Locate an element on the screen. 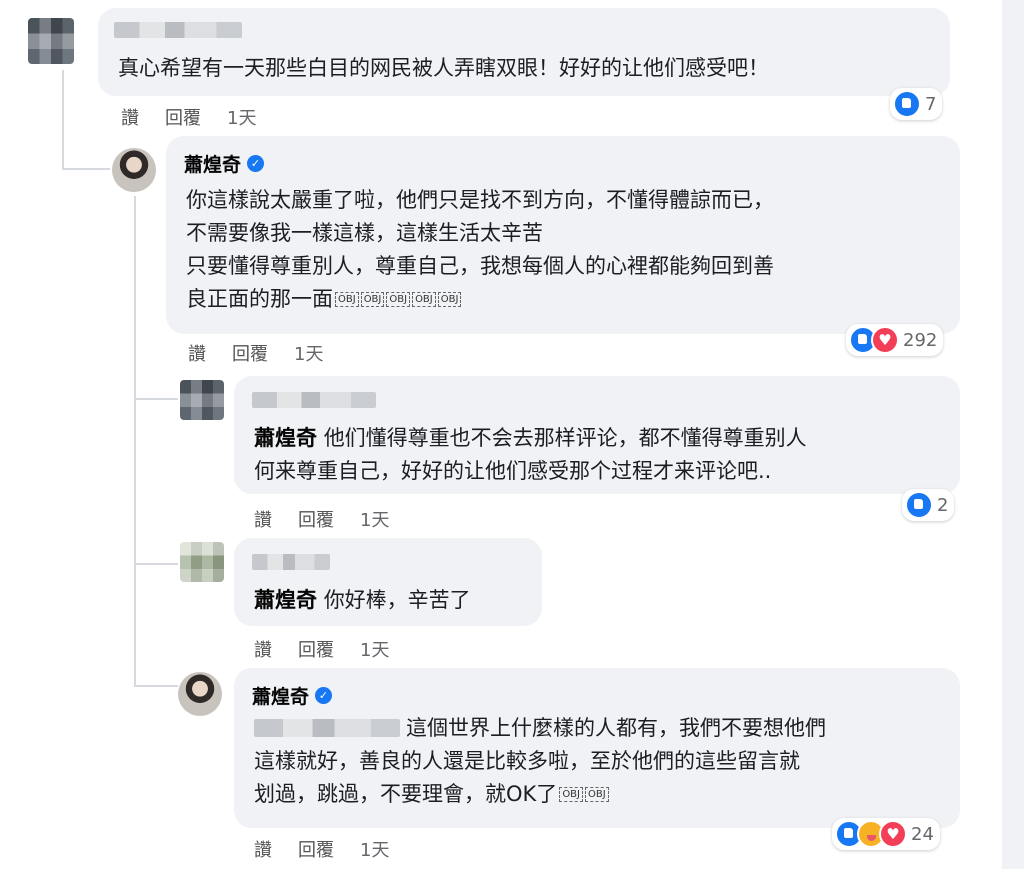 The image size is (1024, 869). text-line: 不需要像我一樣這樣，這樣生活太辛苦 is located at coordinates (364, 233).